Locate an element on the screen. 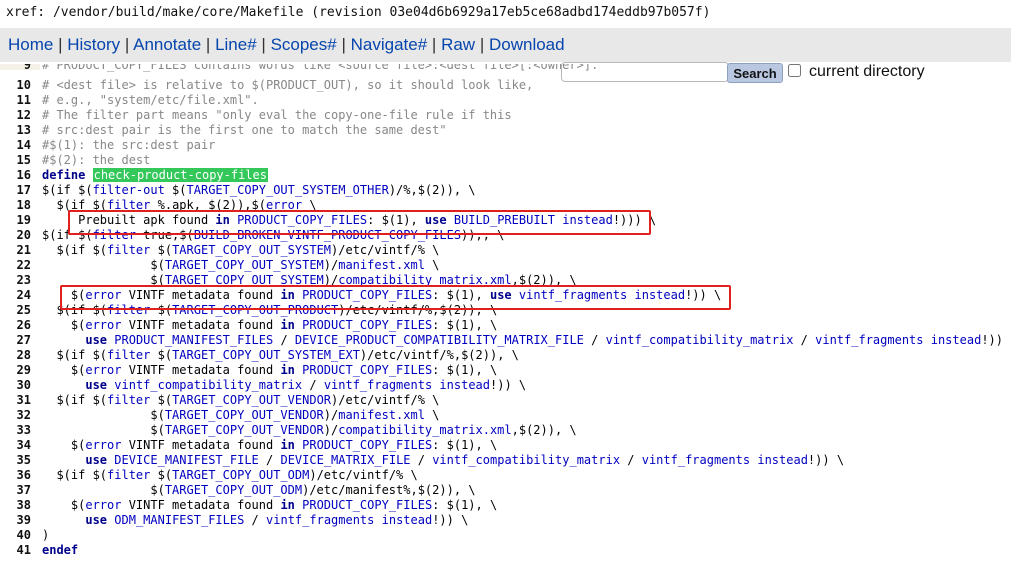 This screenshot has height=564, width=1011. highlighted-symbol: check-product-copy-files is located at coordinates (180, 175).